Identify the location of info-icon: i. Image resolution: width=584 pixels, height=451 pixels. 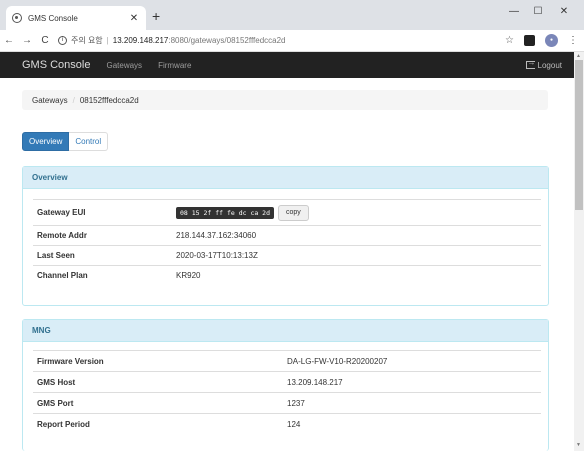
(62, 40).